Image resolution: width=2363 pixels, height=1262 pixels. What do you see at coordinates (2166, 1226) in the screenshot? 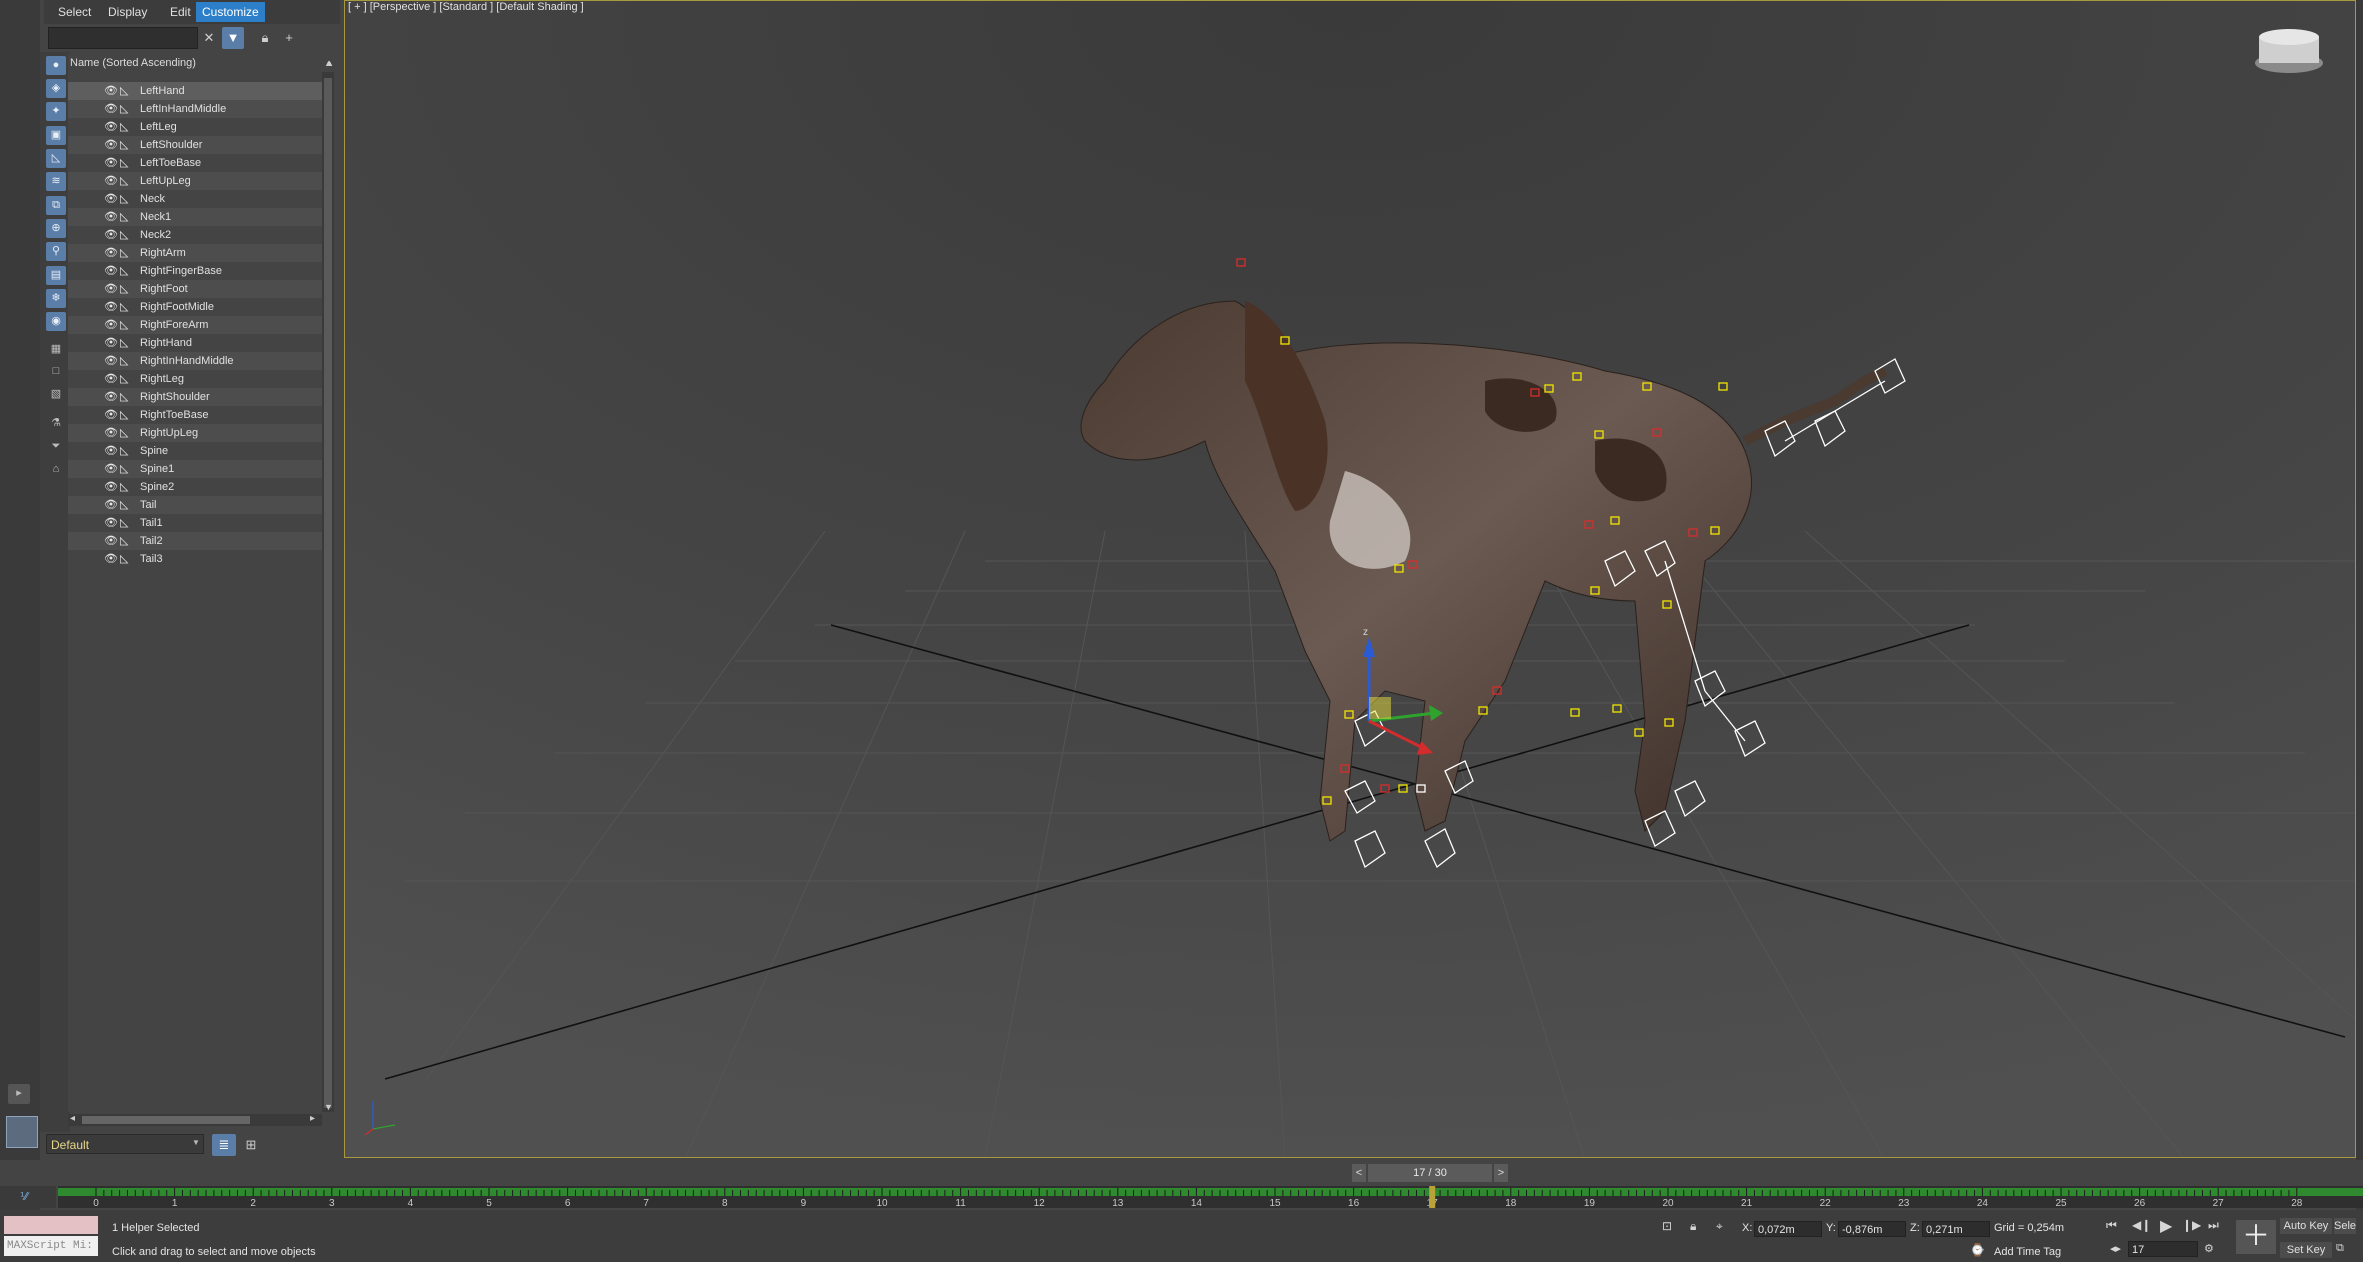
I see `play-icon: ▶` at bounding box center [2166, 1226].